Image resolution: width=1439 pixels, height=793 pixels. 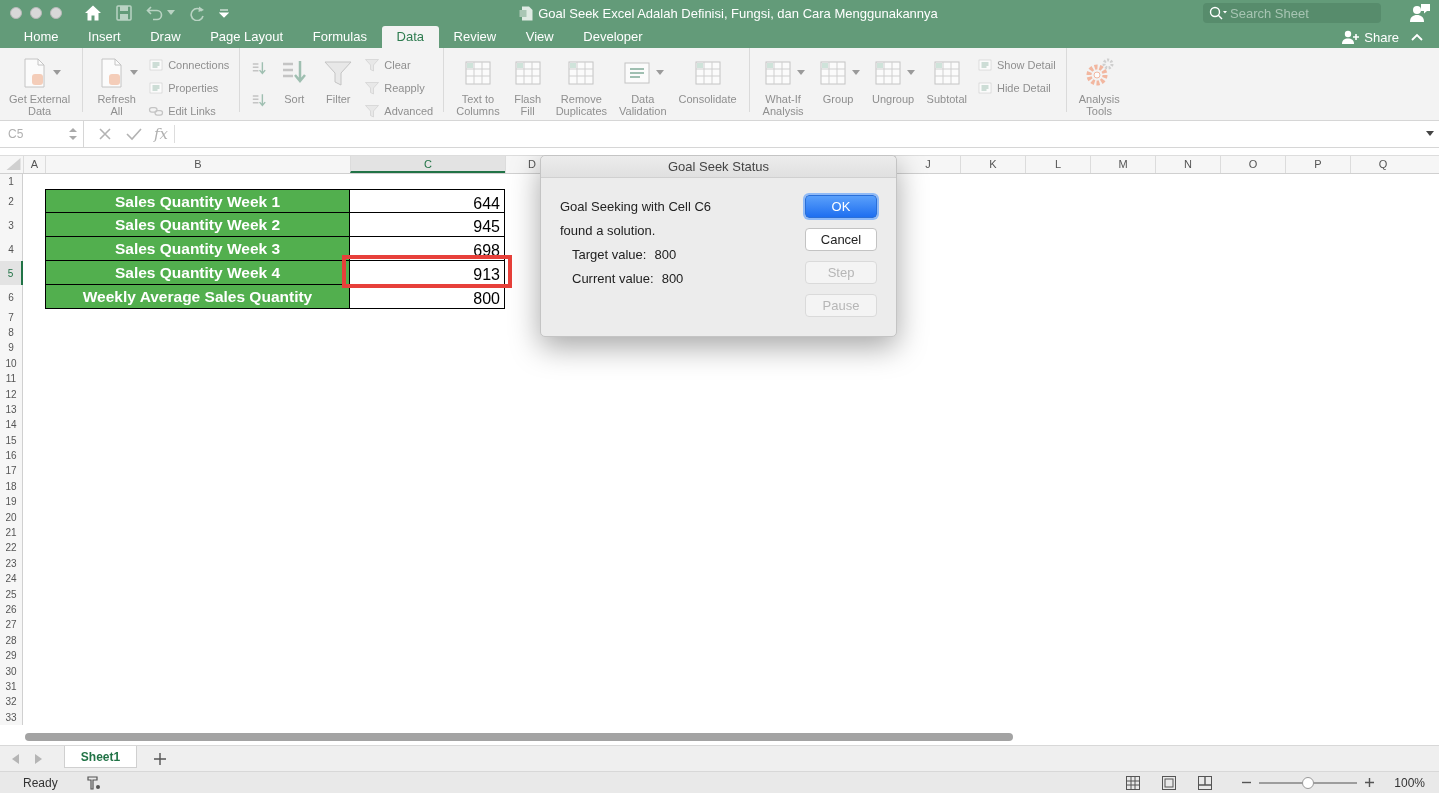 What do you see at coordinates (40, 782) in the screenshot?
I see `status-text: Ready` at bounding box center [40, 782].